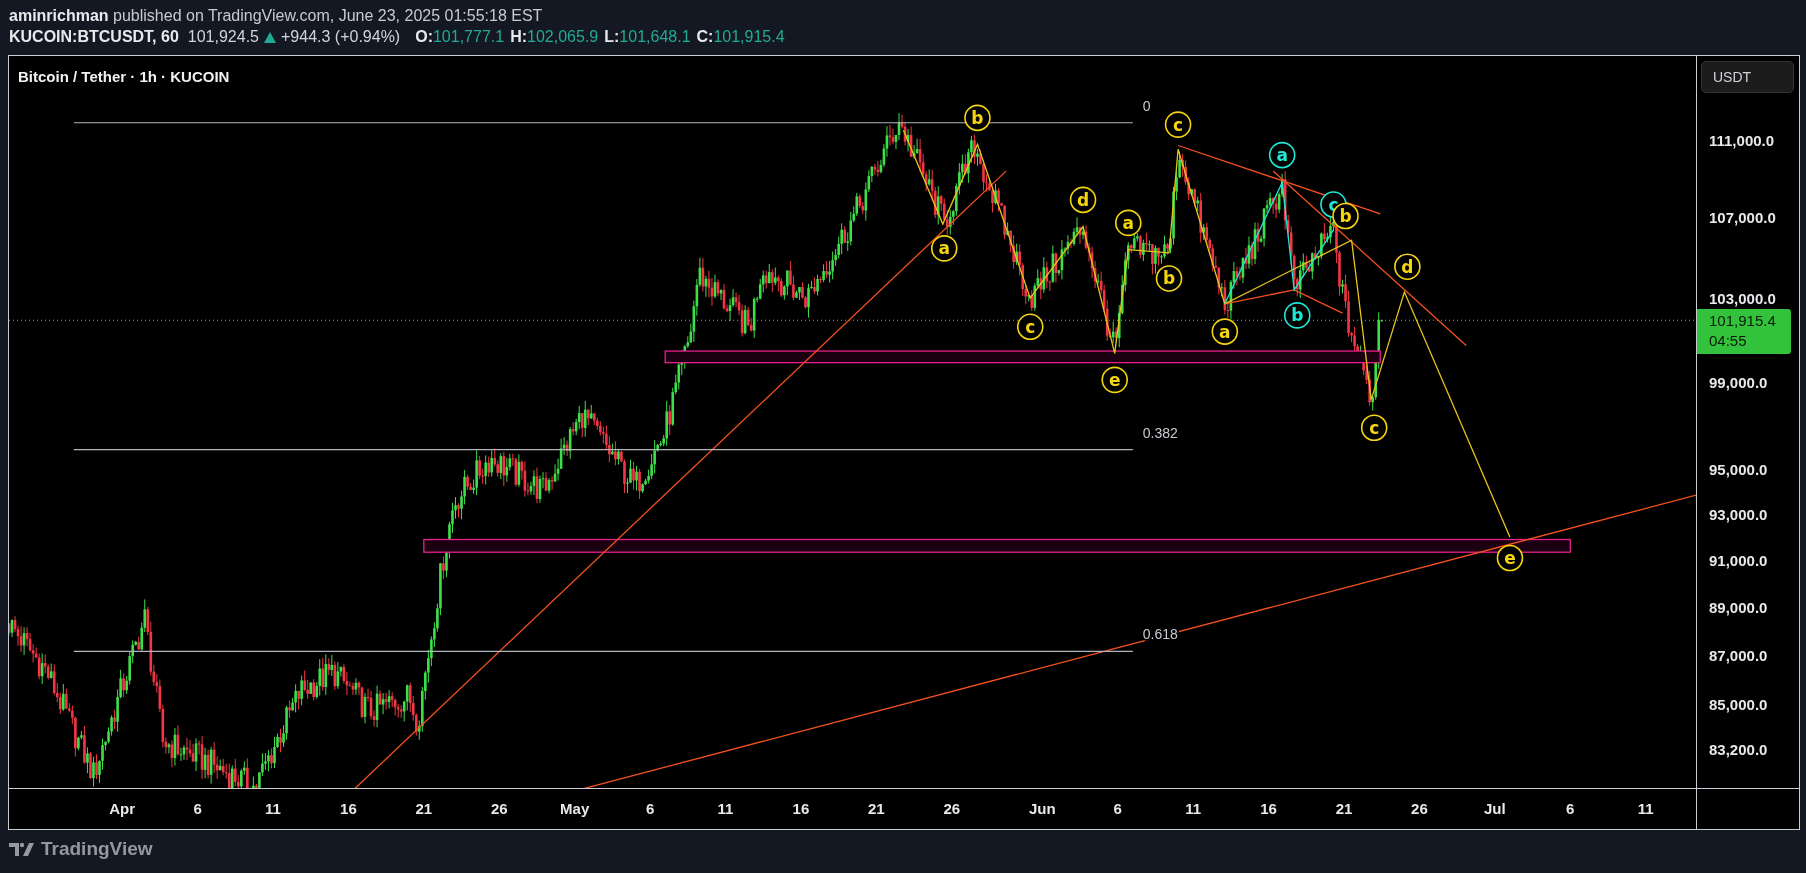 Image resolution: width=1806 pixels, height=873 pixels. What do you see at coordinates (1738, 514) in the screenshot?
I see `price-axis-label: 93,000.0` at bounding box center [1738, 514].